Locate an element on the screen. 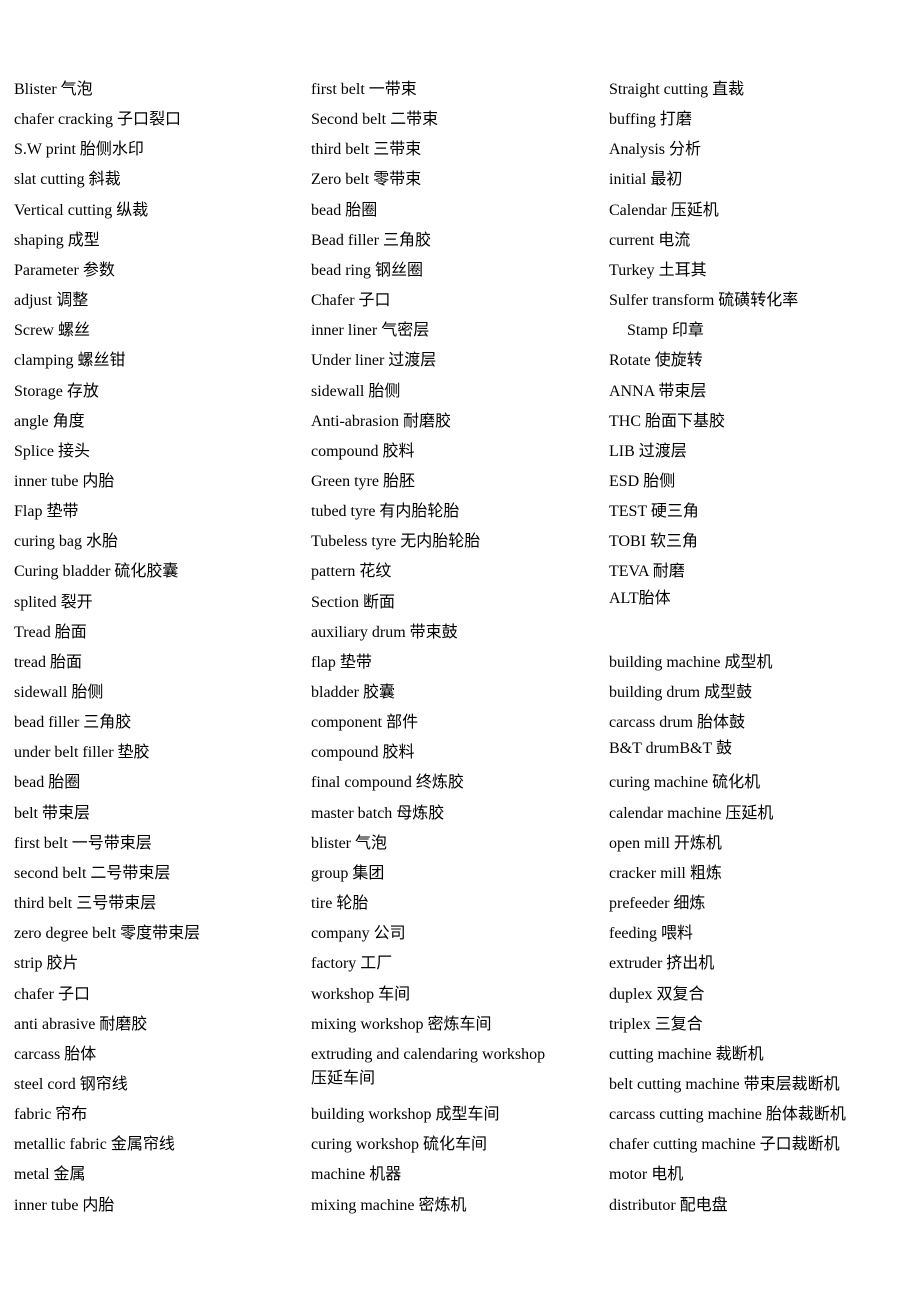 The width and height of the screenshot is (920, 1302). glossary-term: cutting machine 裁断机 is located at coordinates (686, 1054).